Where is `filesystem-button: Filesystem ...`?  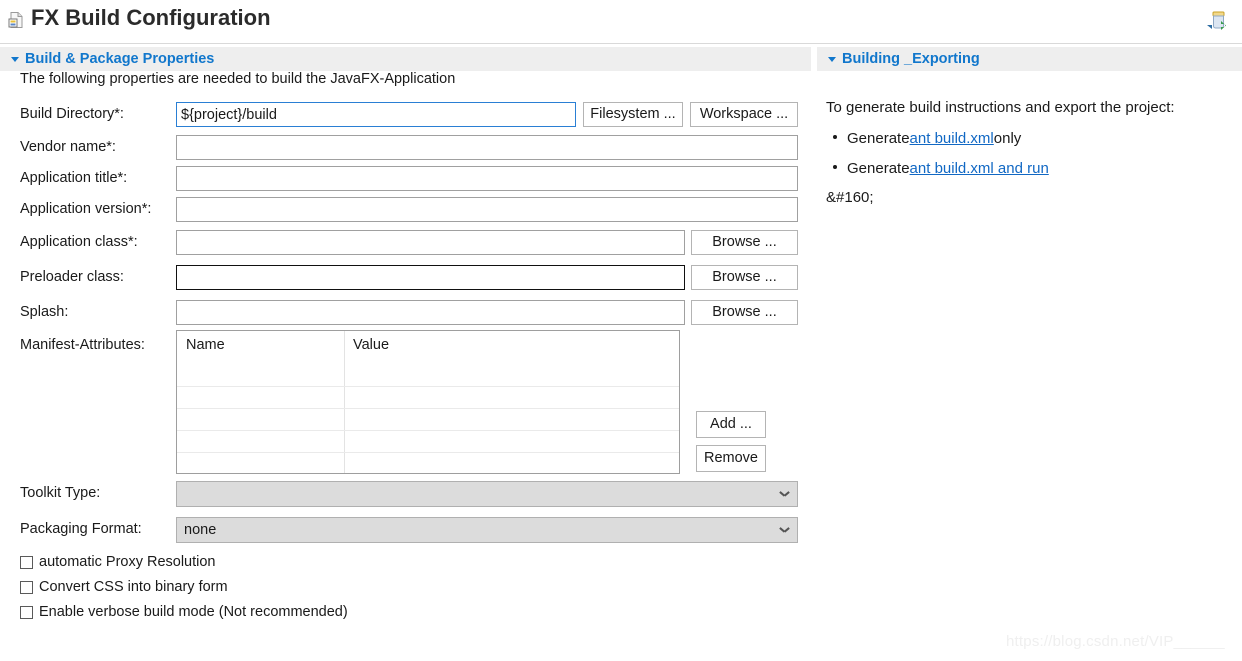 filesystem-button: Filesystem ... is located at coordinates (633, 114).